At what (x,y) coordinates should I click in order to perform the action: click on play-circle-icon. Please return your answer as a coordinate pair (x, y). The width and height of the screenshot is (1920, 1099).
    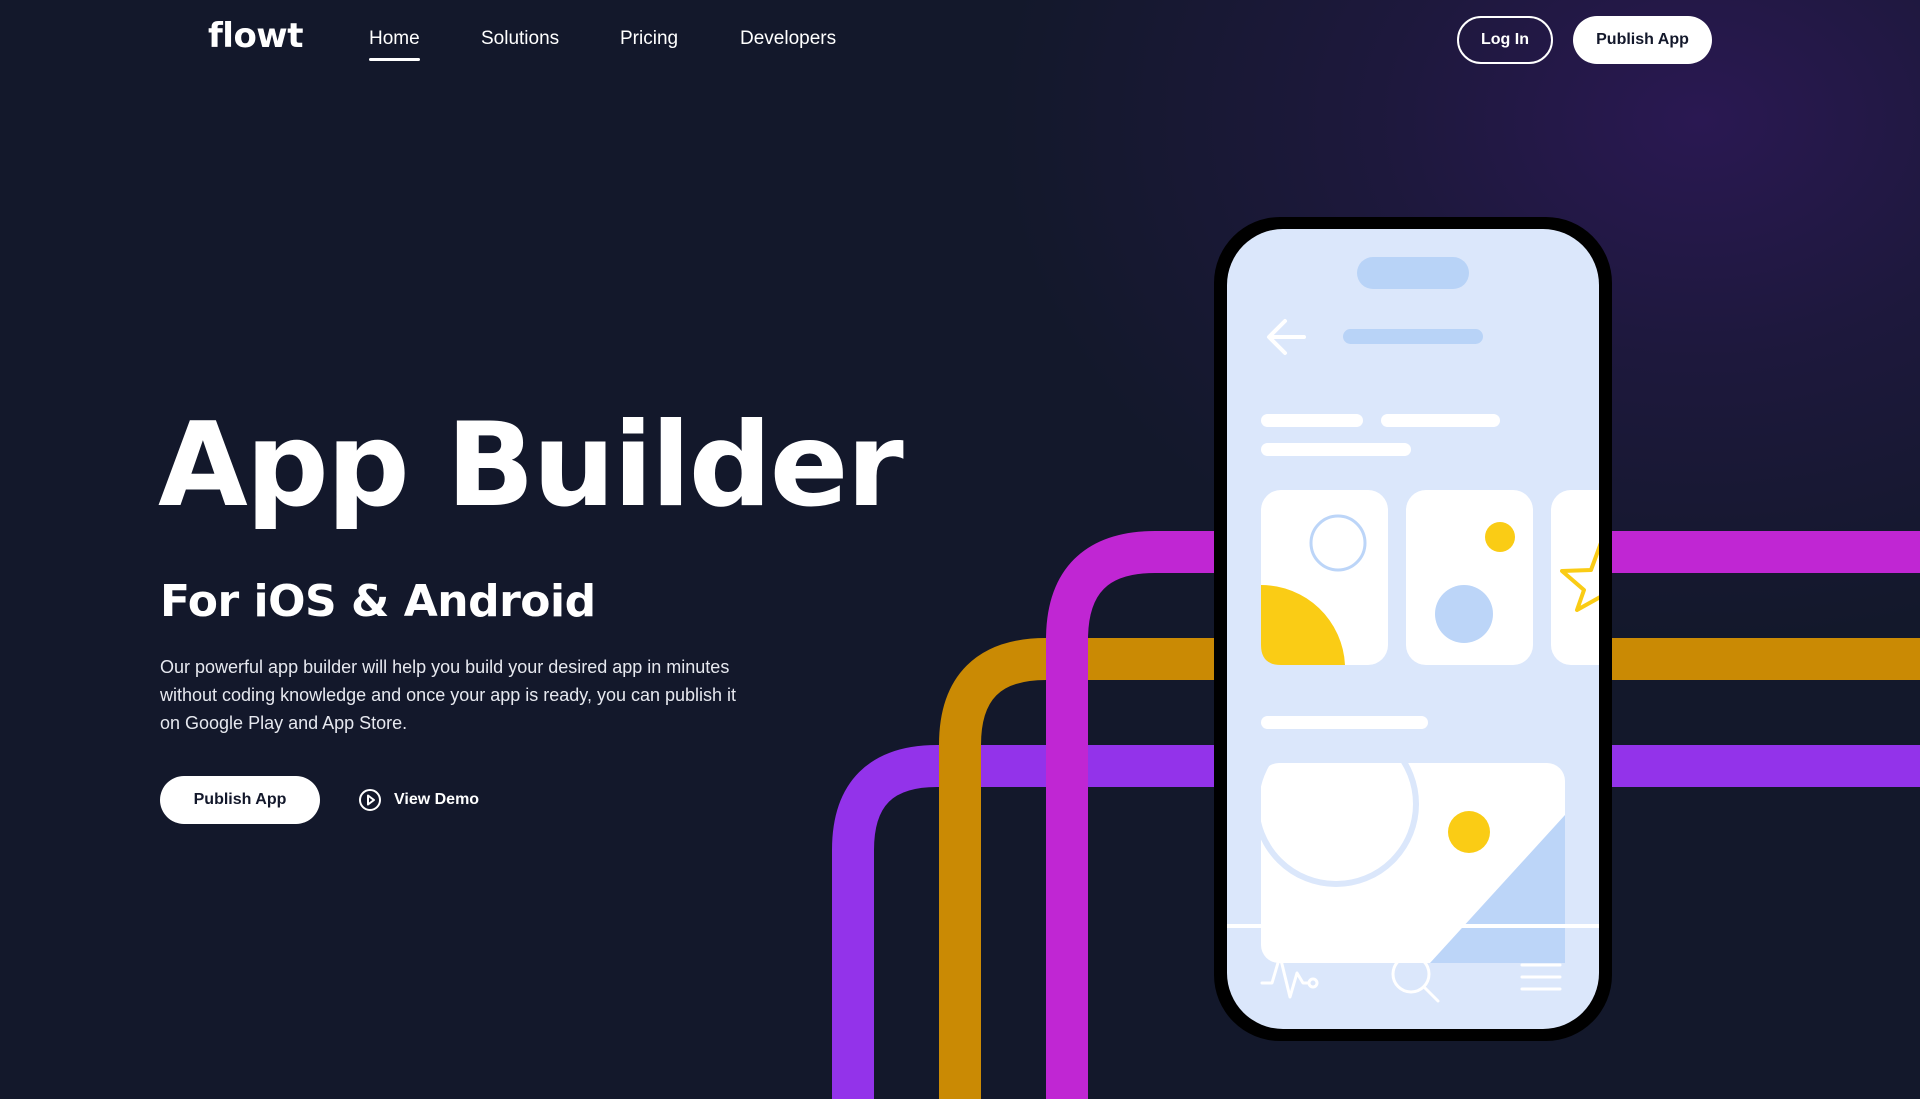
    Looking at the image, I should click on (370, 800).